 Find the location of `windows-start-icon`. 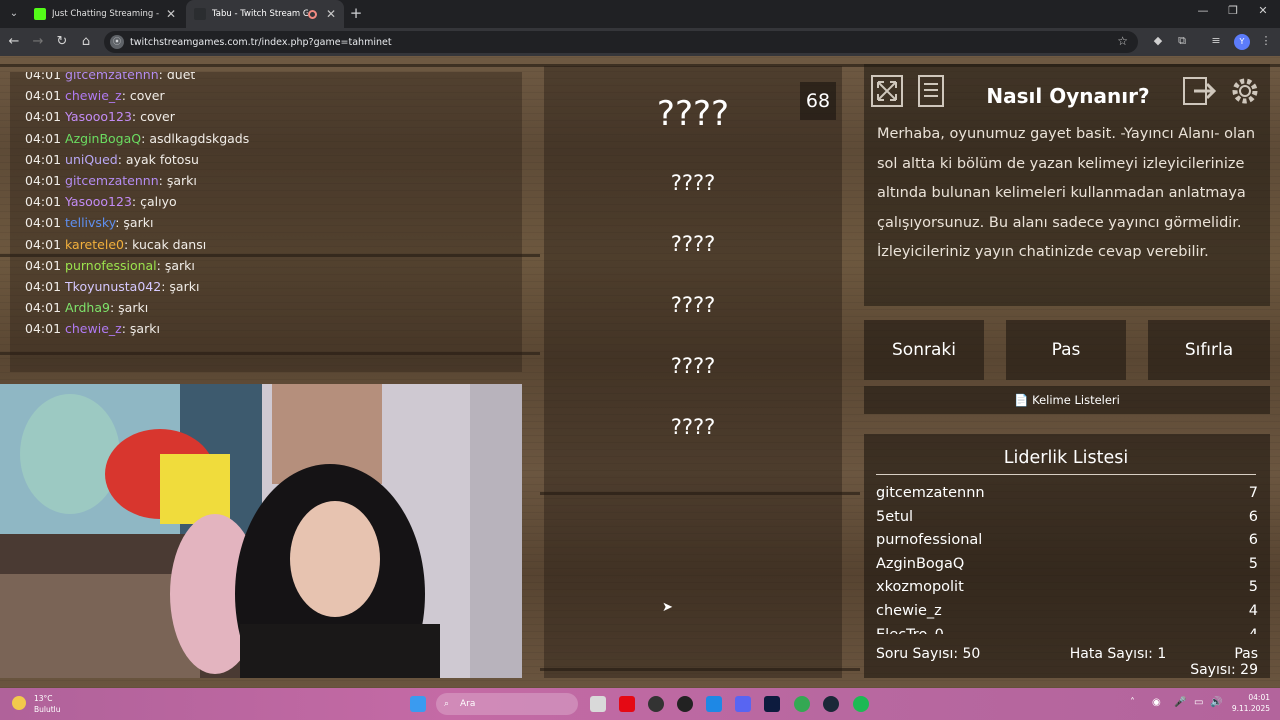

windows-start-icon is located at coordinates (418, 704).